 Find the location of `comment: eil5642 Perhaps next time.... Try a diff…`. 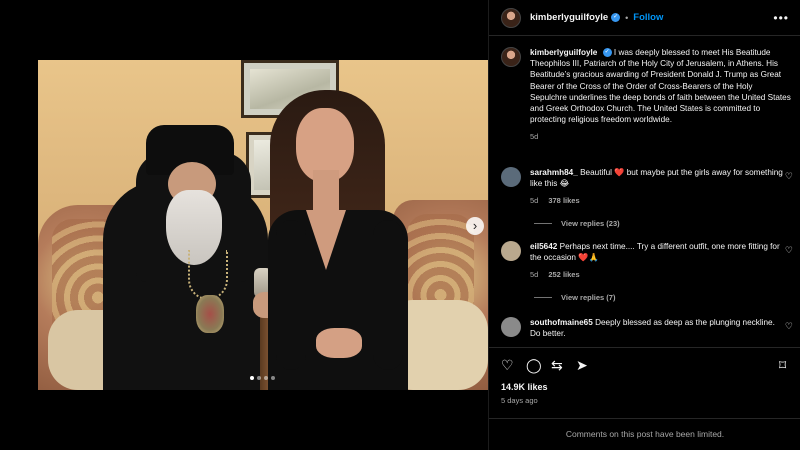

comment: eil5642 Perhaps next time.... Try a diff… is located at coordinates (650, 271).